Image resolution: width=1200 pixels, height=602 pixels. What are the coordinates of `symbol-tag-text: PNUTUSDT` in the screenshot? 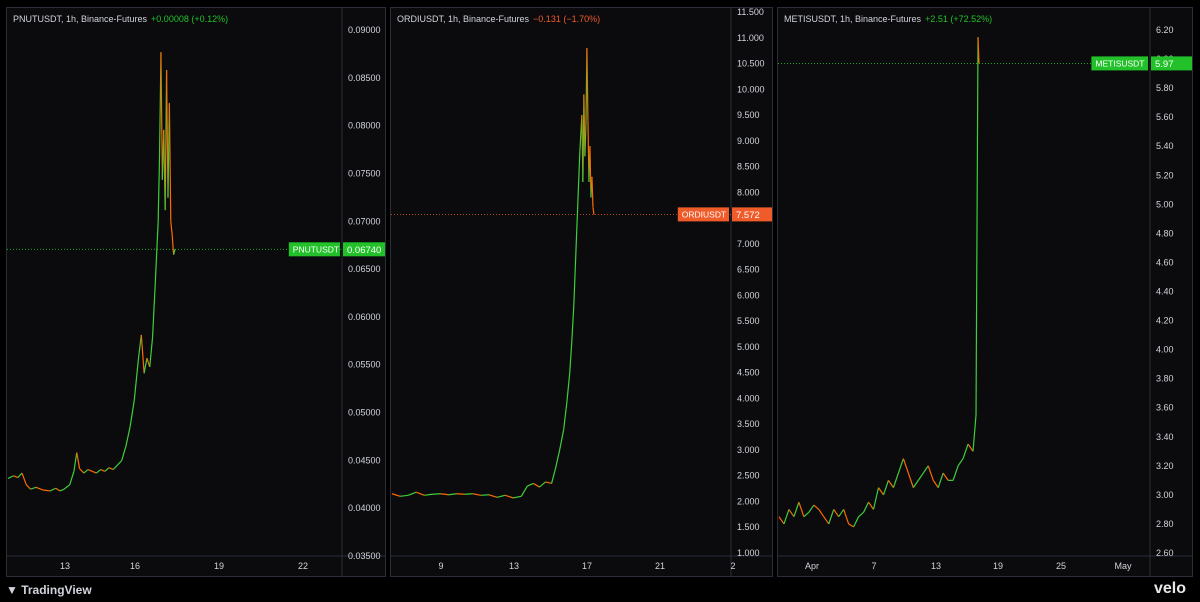 It's located at (316, 249).